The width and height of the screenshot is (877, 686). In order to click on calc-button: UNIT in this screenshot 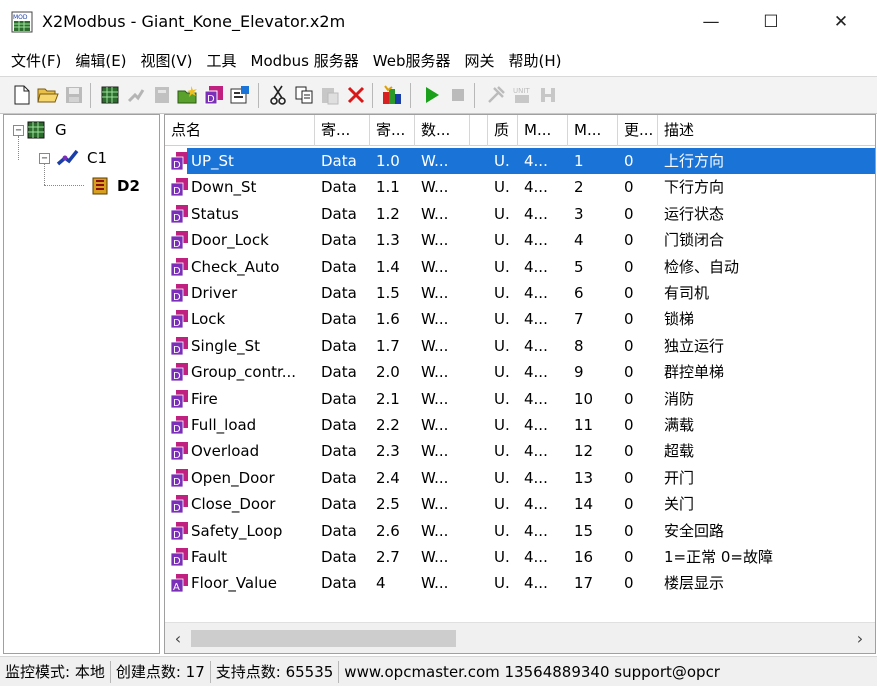, I will do `click(522, 95)`.